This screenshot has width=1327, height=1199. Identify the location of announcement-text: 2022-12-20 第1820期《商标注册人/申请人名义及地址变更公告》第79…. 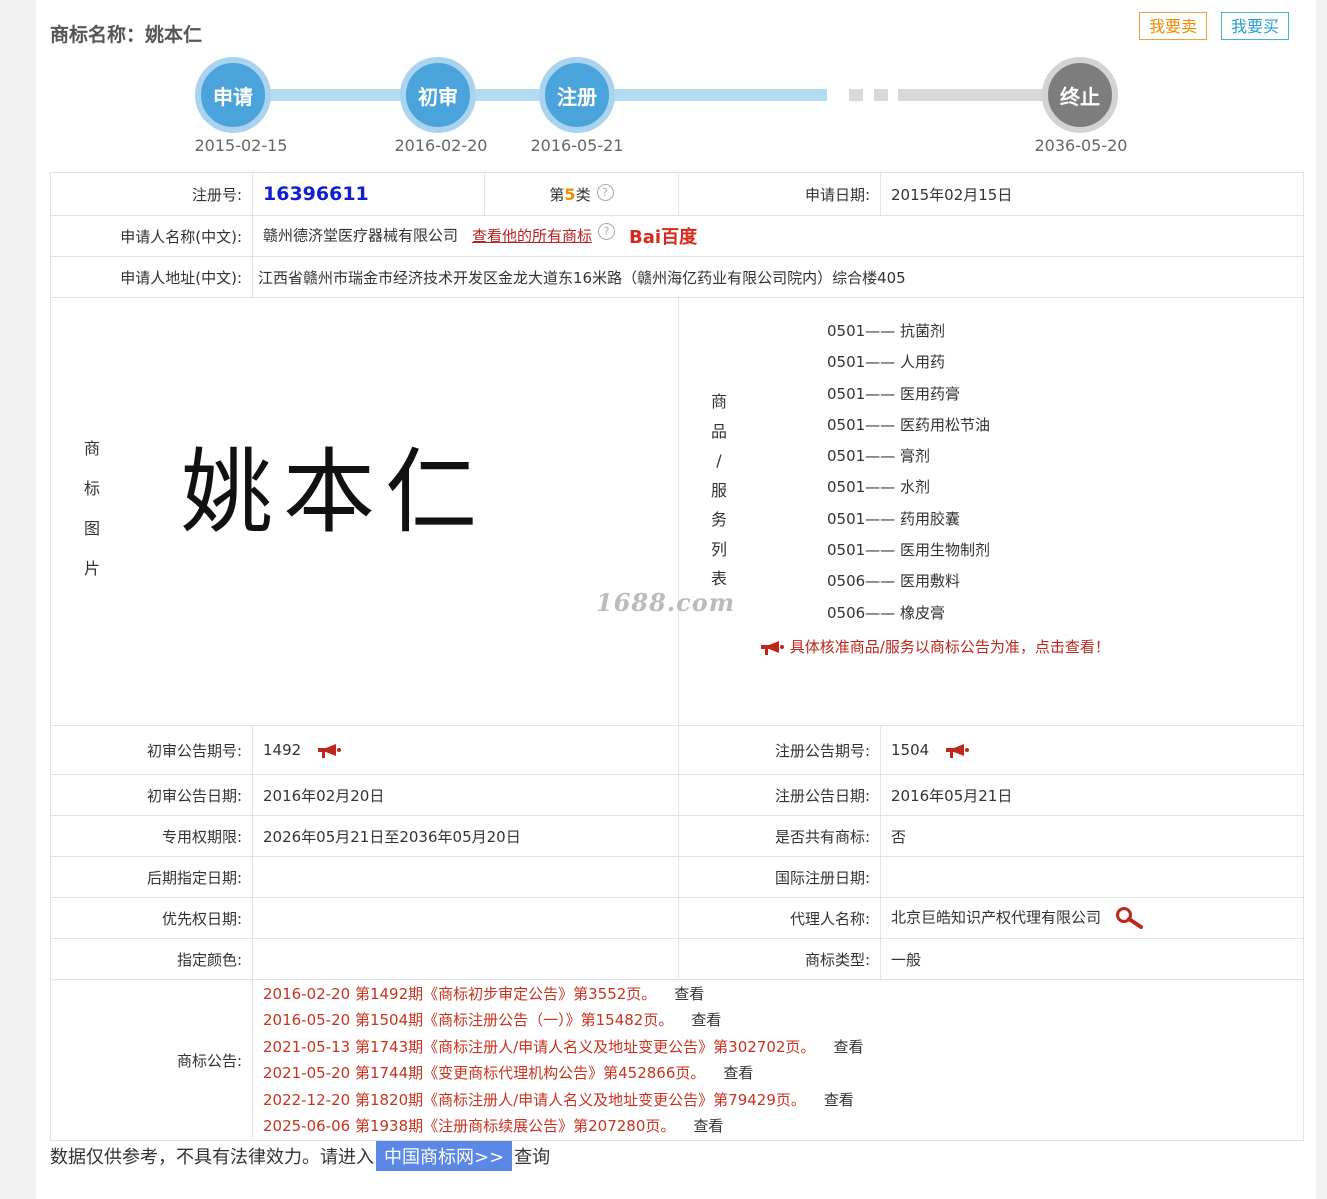
(534, 1099).